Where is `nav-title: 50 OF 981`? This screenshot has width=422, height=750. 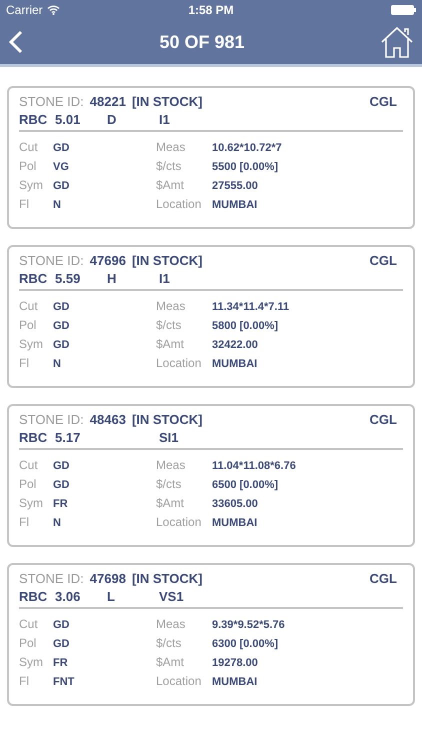
nav-title: 50 OF 981 is located at coordinates (202, 42).